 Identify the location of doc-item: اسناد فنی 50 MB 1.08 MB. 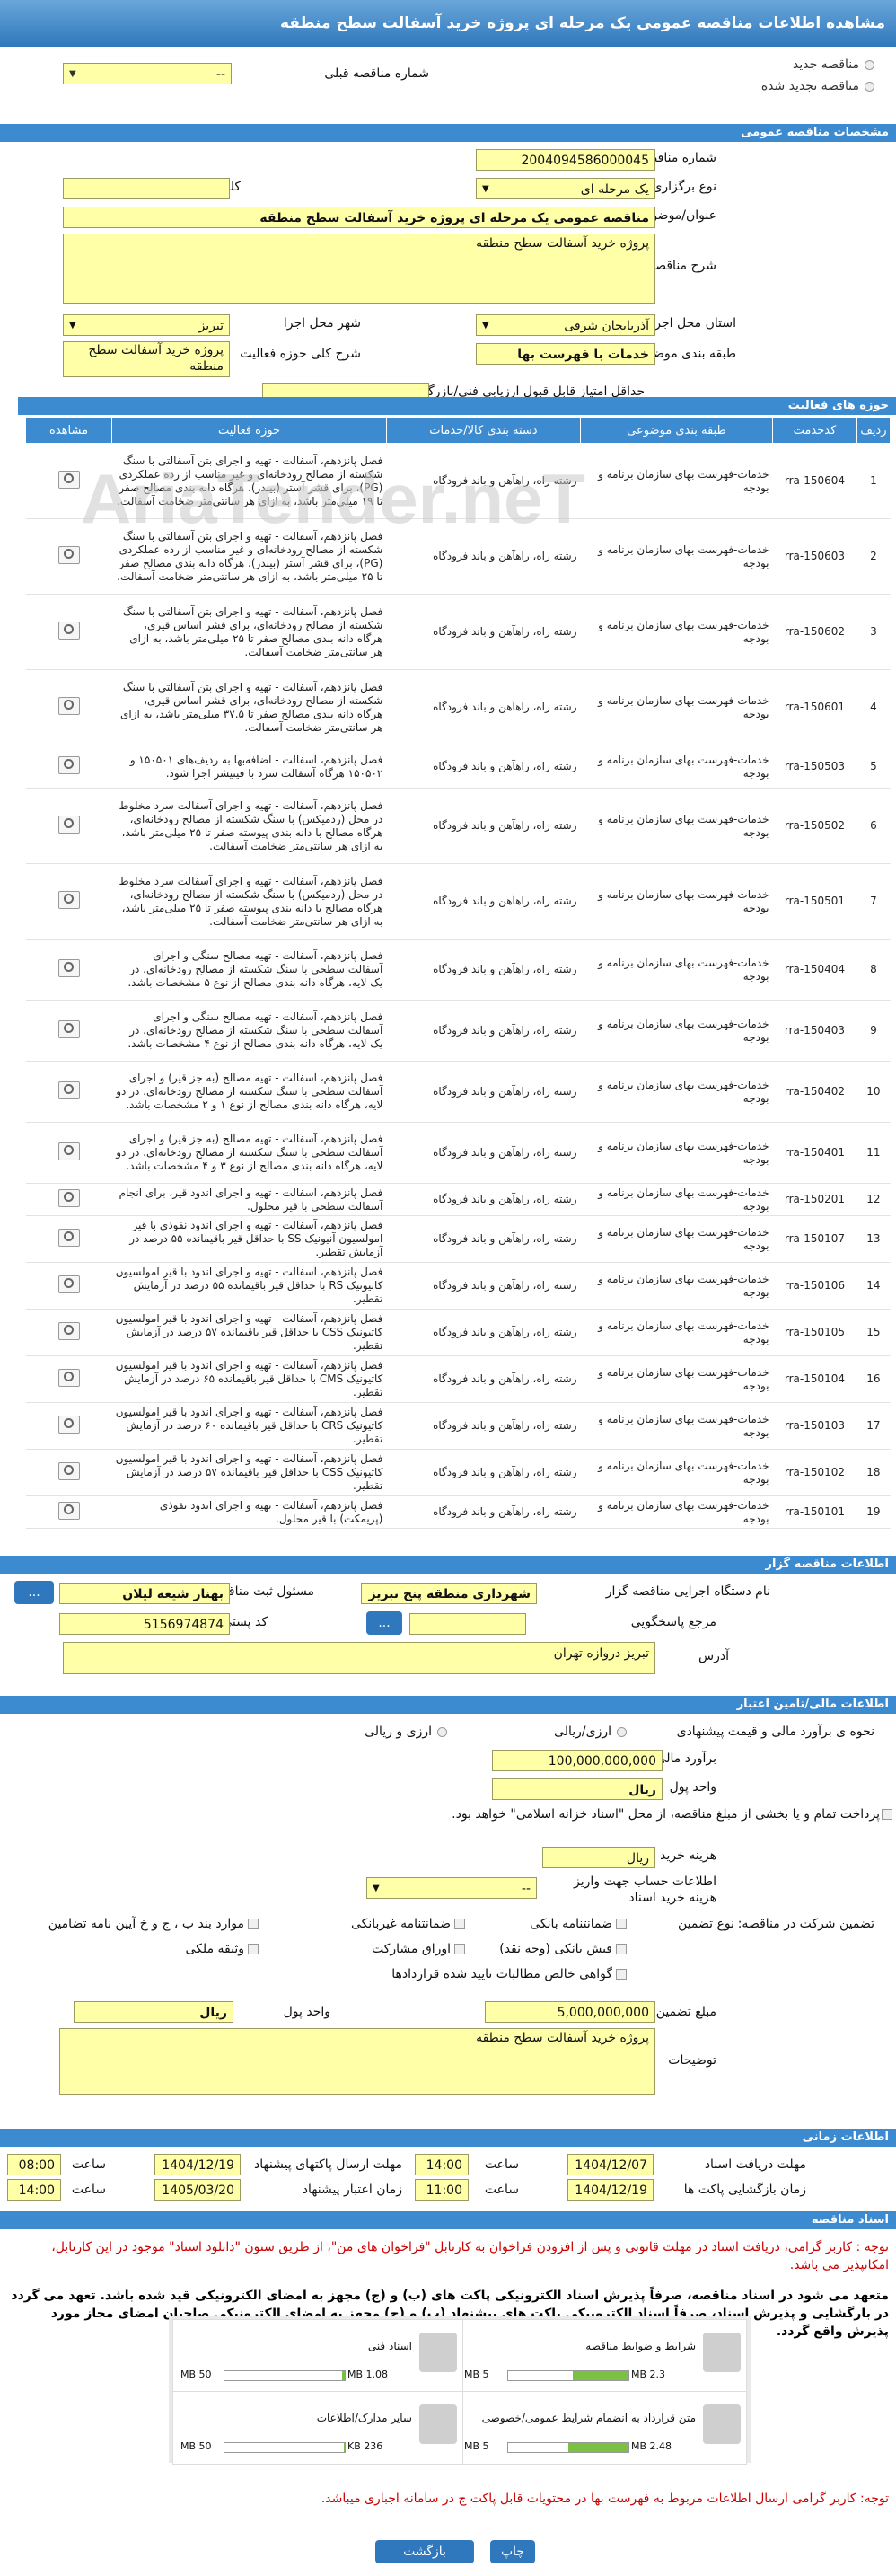
(317, 2356).